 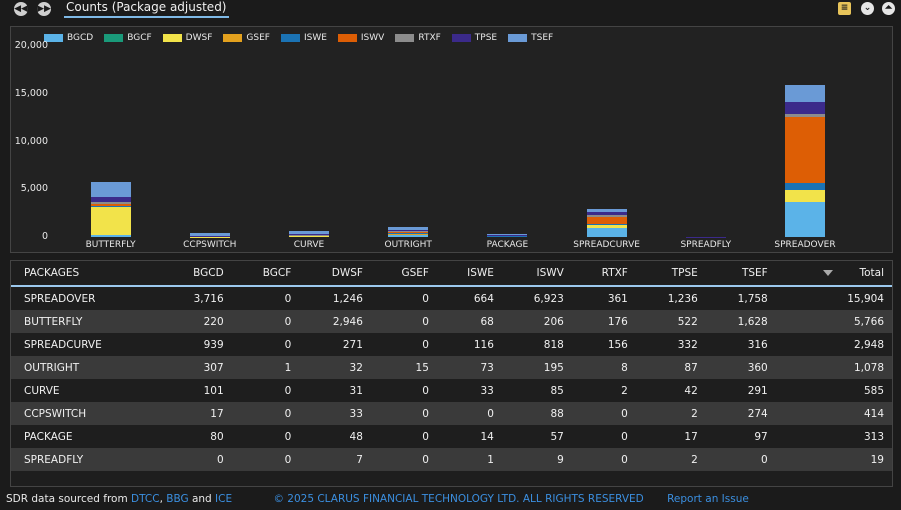 What do you see at coordinates (303, 38) in the screenshot?
I see `legend-item-iswe: ISWE` at bounding box center [303, 38].